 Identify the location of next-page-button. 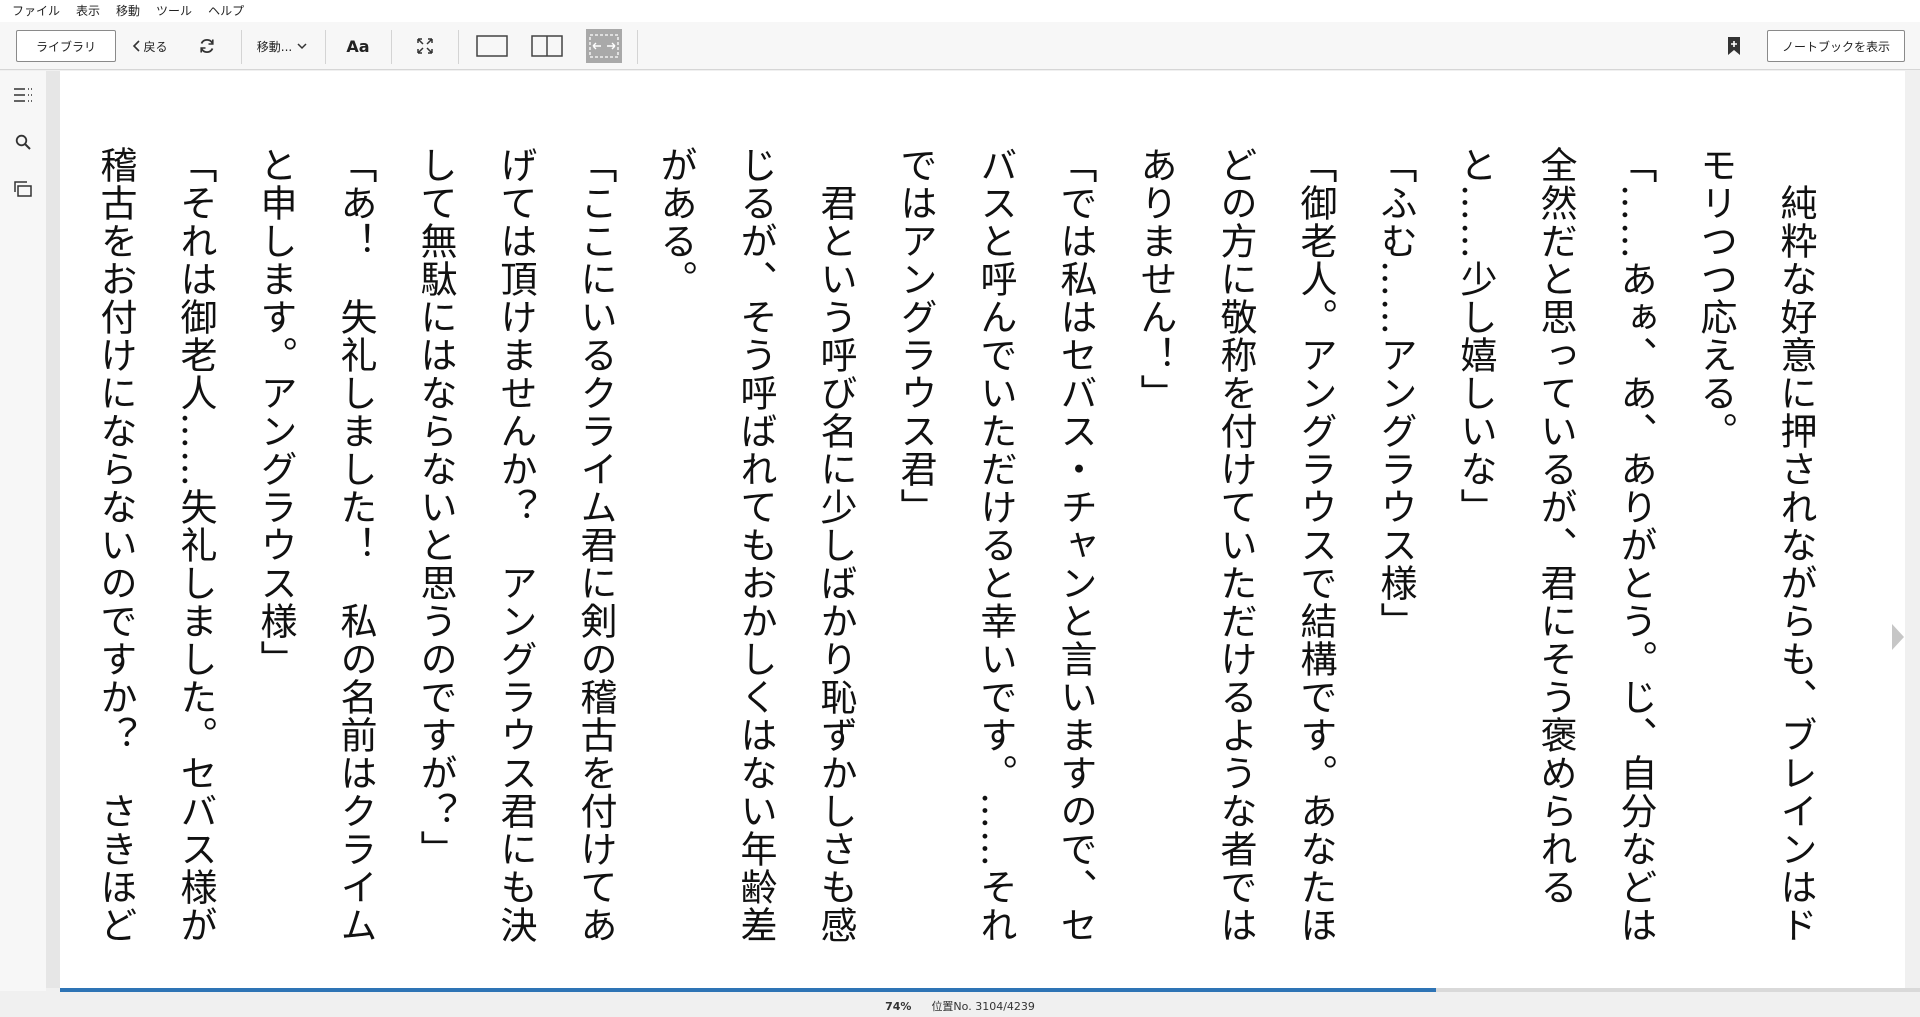
(1898, 637).